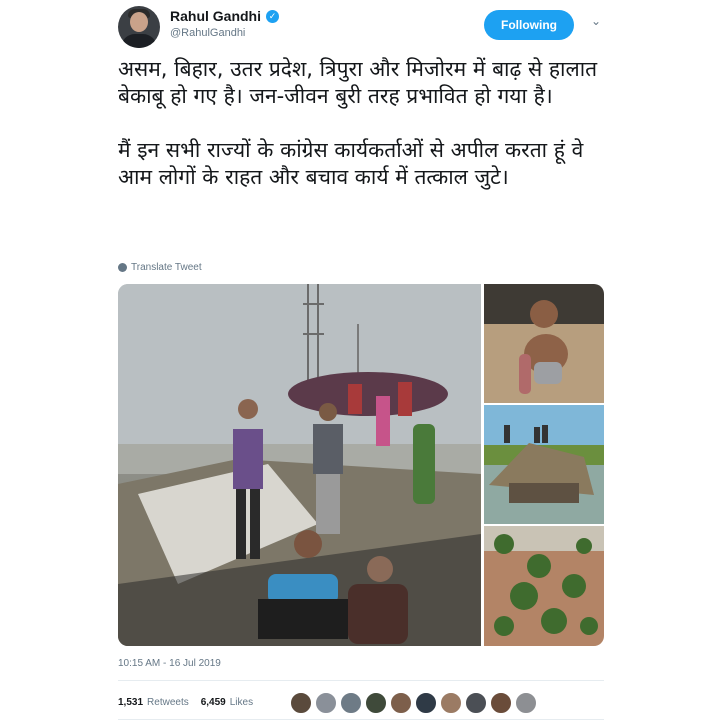 The width and height of the screenshot is (720, 720). What do you see at coordinates (215, 16) in the screenshot?
I see `display-name: Rahul Gandhi` at bounding box center [215, 16].